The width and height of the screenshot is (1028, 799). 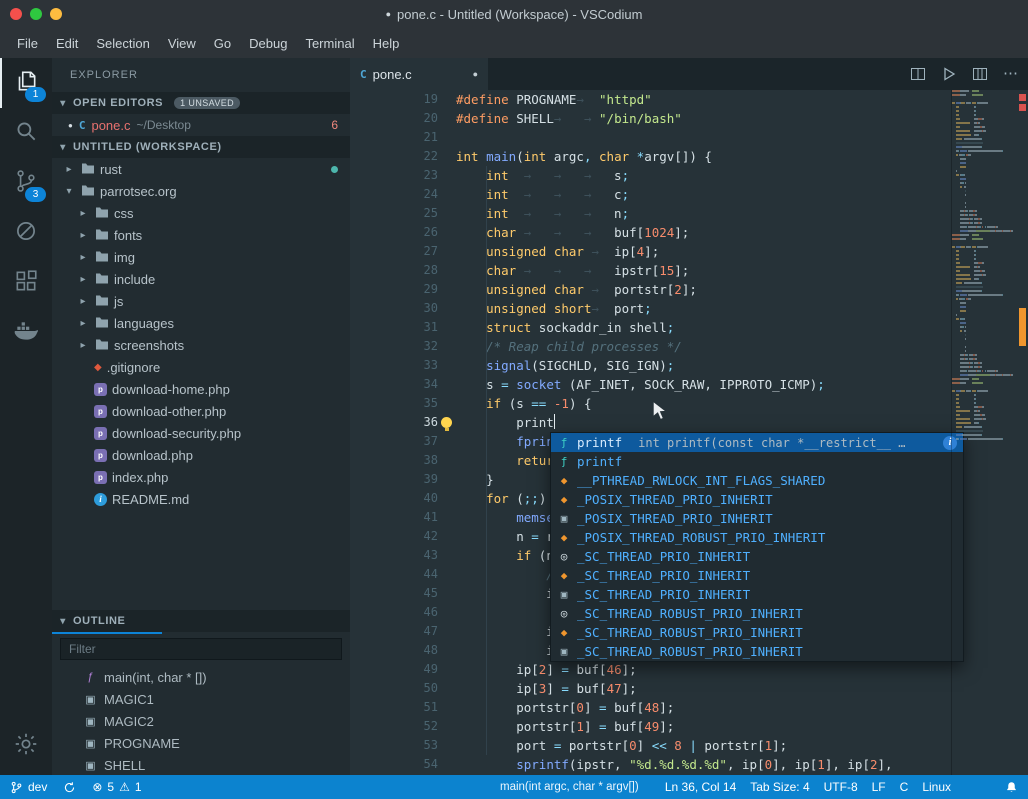 I want to click on menu-selection: Selection, so click(x=122, y=43).